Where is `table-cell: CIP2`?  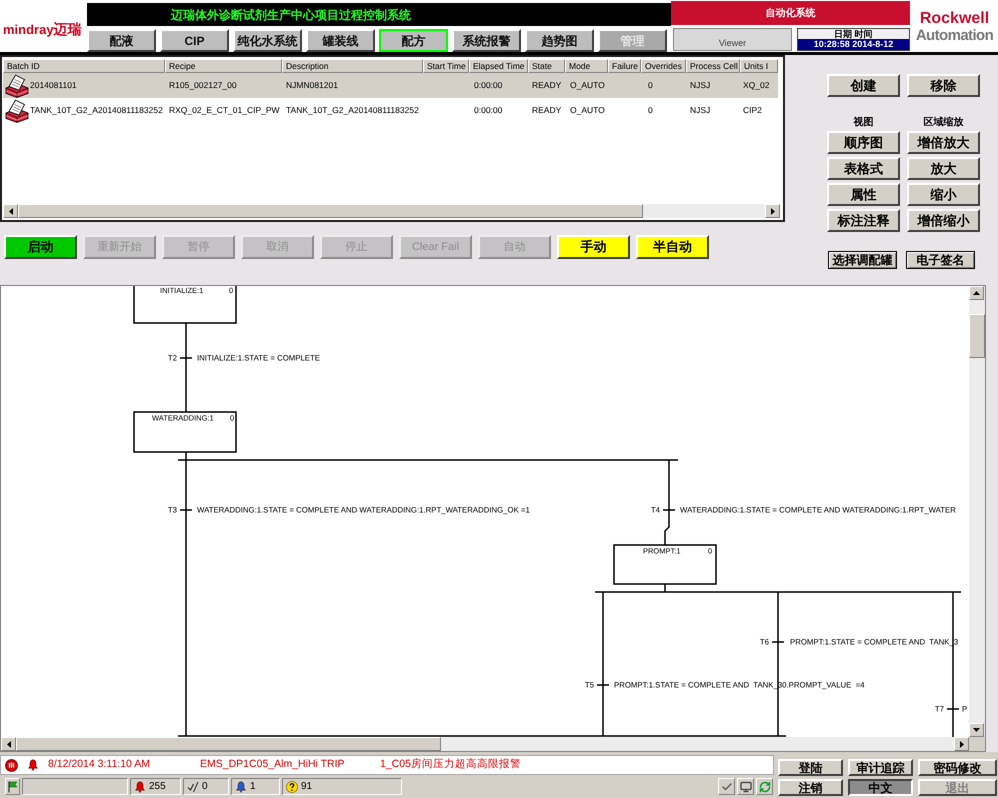
table-cell: CIP2 is located at coordinates (752, 110).